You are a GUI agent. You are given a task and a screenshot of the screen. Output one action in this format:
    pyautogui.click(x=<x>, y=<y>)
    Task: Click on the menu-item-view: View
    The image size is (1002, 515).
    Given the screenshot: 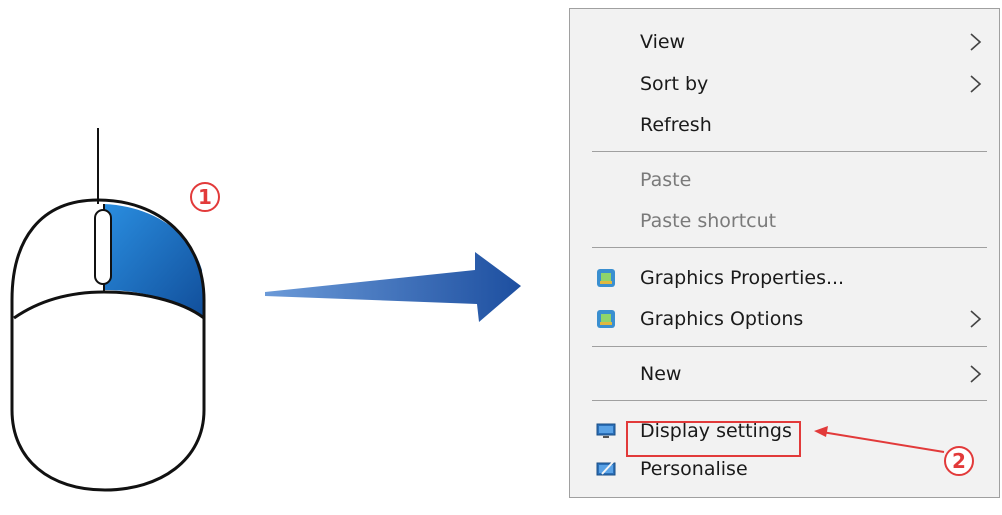 What is the action you would take?
    pyautogui.click(x=784, y=42)
    